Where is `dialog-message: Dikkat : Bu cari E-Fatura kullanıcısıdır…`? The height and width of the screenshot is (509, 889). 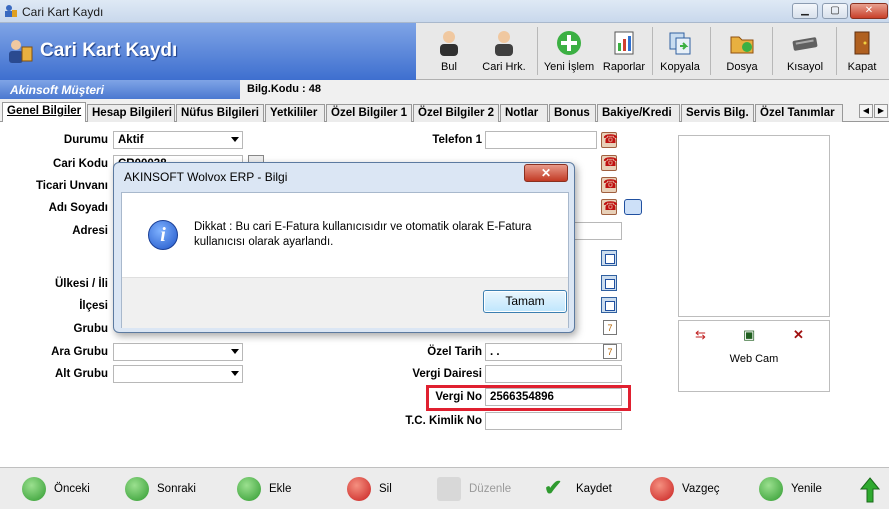
dialog-message: Dikkat : Bu cari E-Fatura kullanıcısıdır… is located at coordinates (363, 234).